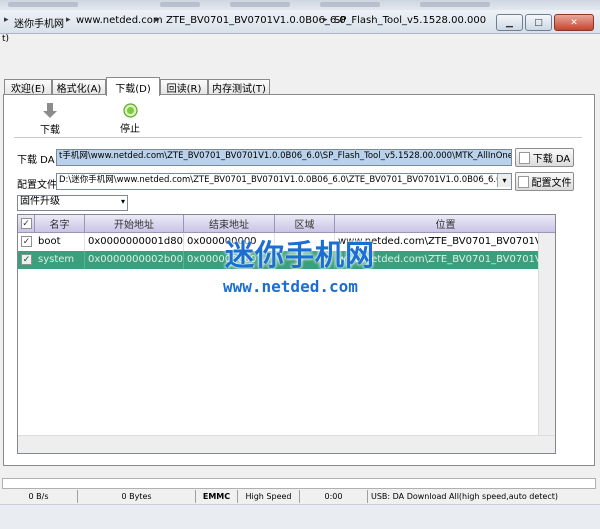 Image resolution: width=600 pixels, height=529 pixels. What do you see at coordinates (217, 496) in the screenshot?
I see `status-storage: EMMC` at bounding box center [217, 496].